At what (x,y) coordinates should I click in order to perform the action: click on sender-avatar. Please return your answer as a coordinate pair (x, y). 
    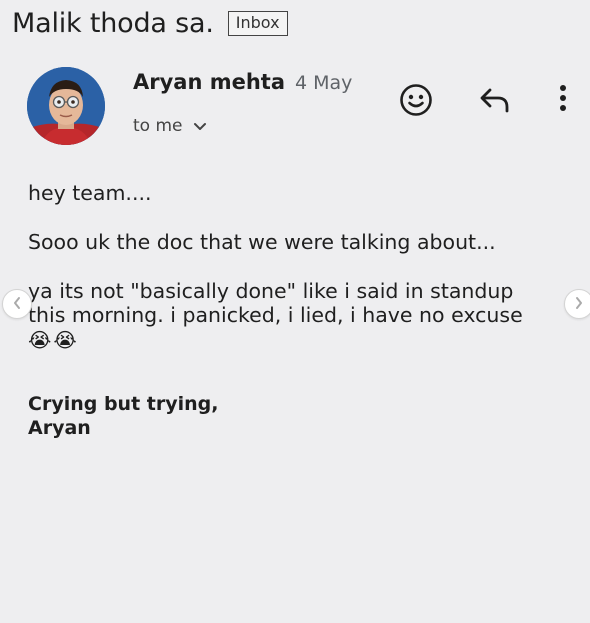
    Looking at the image, I should click on (66, 106).